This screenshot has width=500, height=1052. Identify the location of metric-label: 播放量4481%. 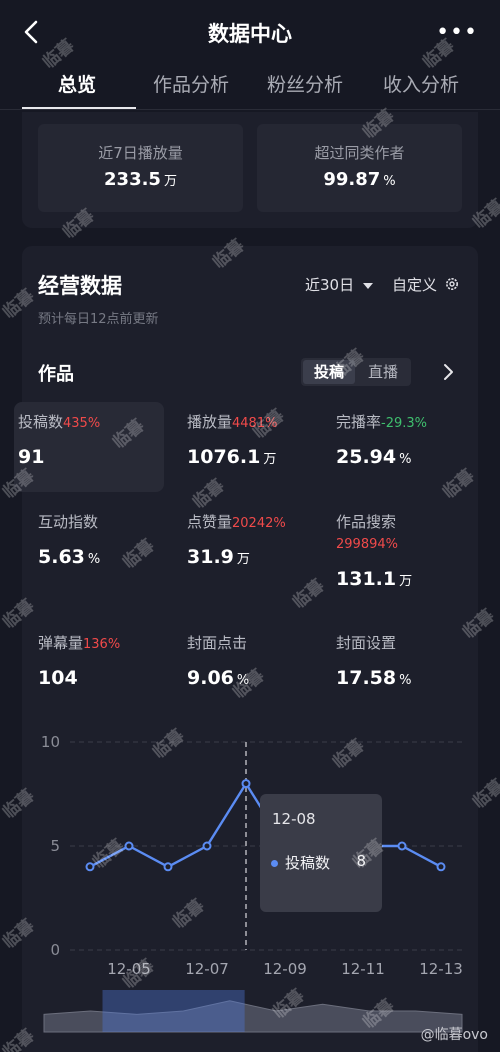
(232, 422).